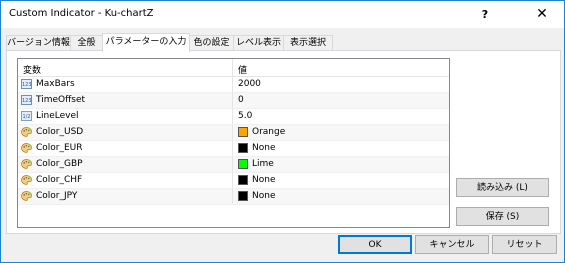 This screenshot has height=263, width=565. I want to click on tab-level-display: レベル表示, so click(258, 43).